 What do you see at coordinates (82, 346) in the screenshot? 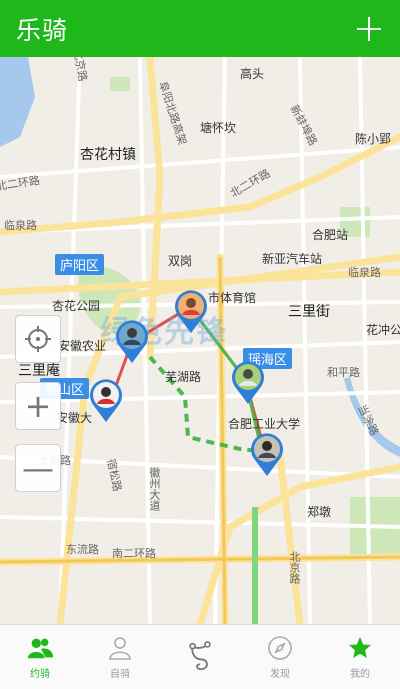
I see `map-label: 安徽农业` at bounding box center [82, 346].